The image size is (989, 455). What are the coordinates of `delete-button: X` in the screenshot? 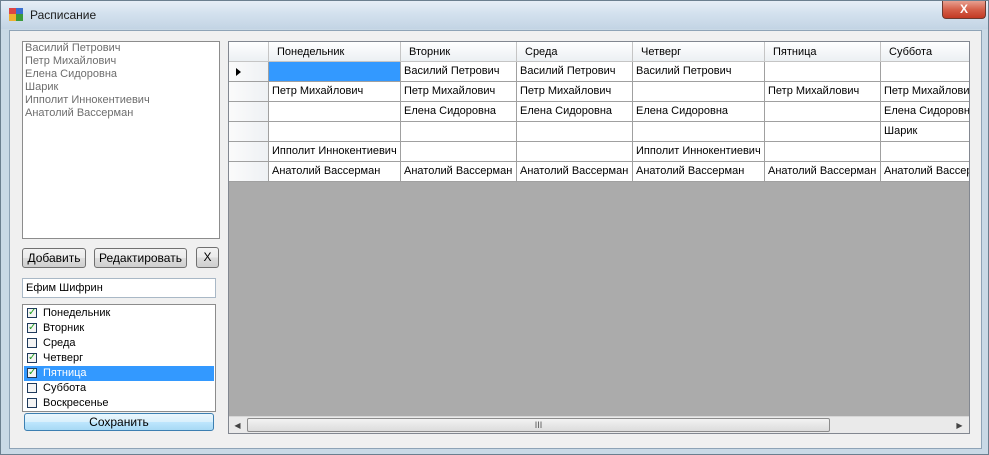 It's located at (207, 257).